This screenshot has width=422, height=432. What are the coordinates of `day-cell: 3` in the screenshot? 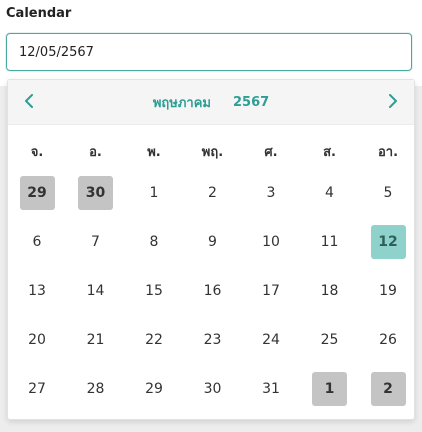 It's located at (271, 193).